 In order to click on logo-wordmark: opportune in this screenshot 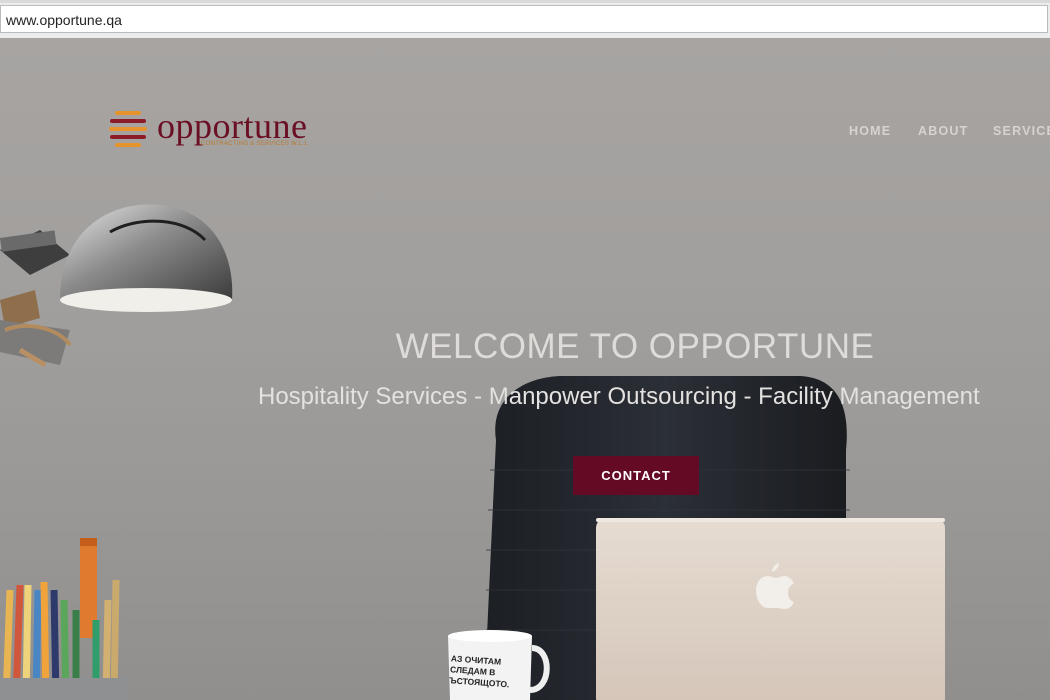, I will do `click(232, 126)`.